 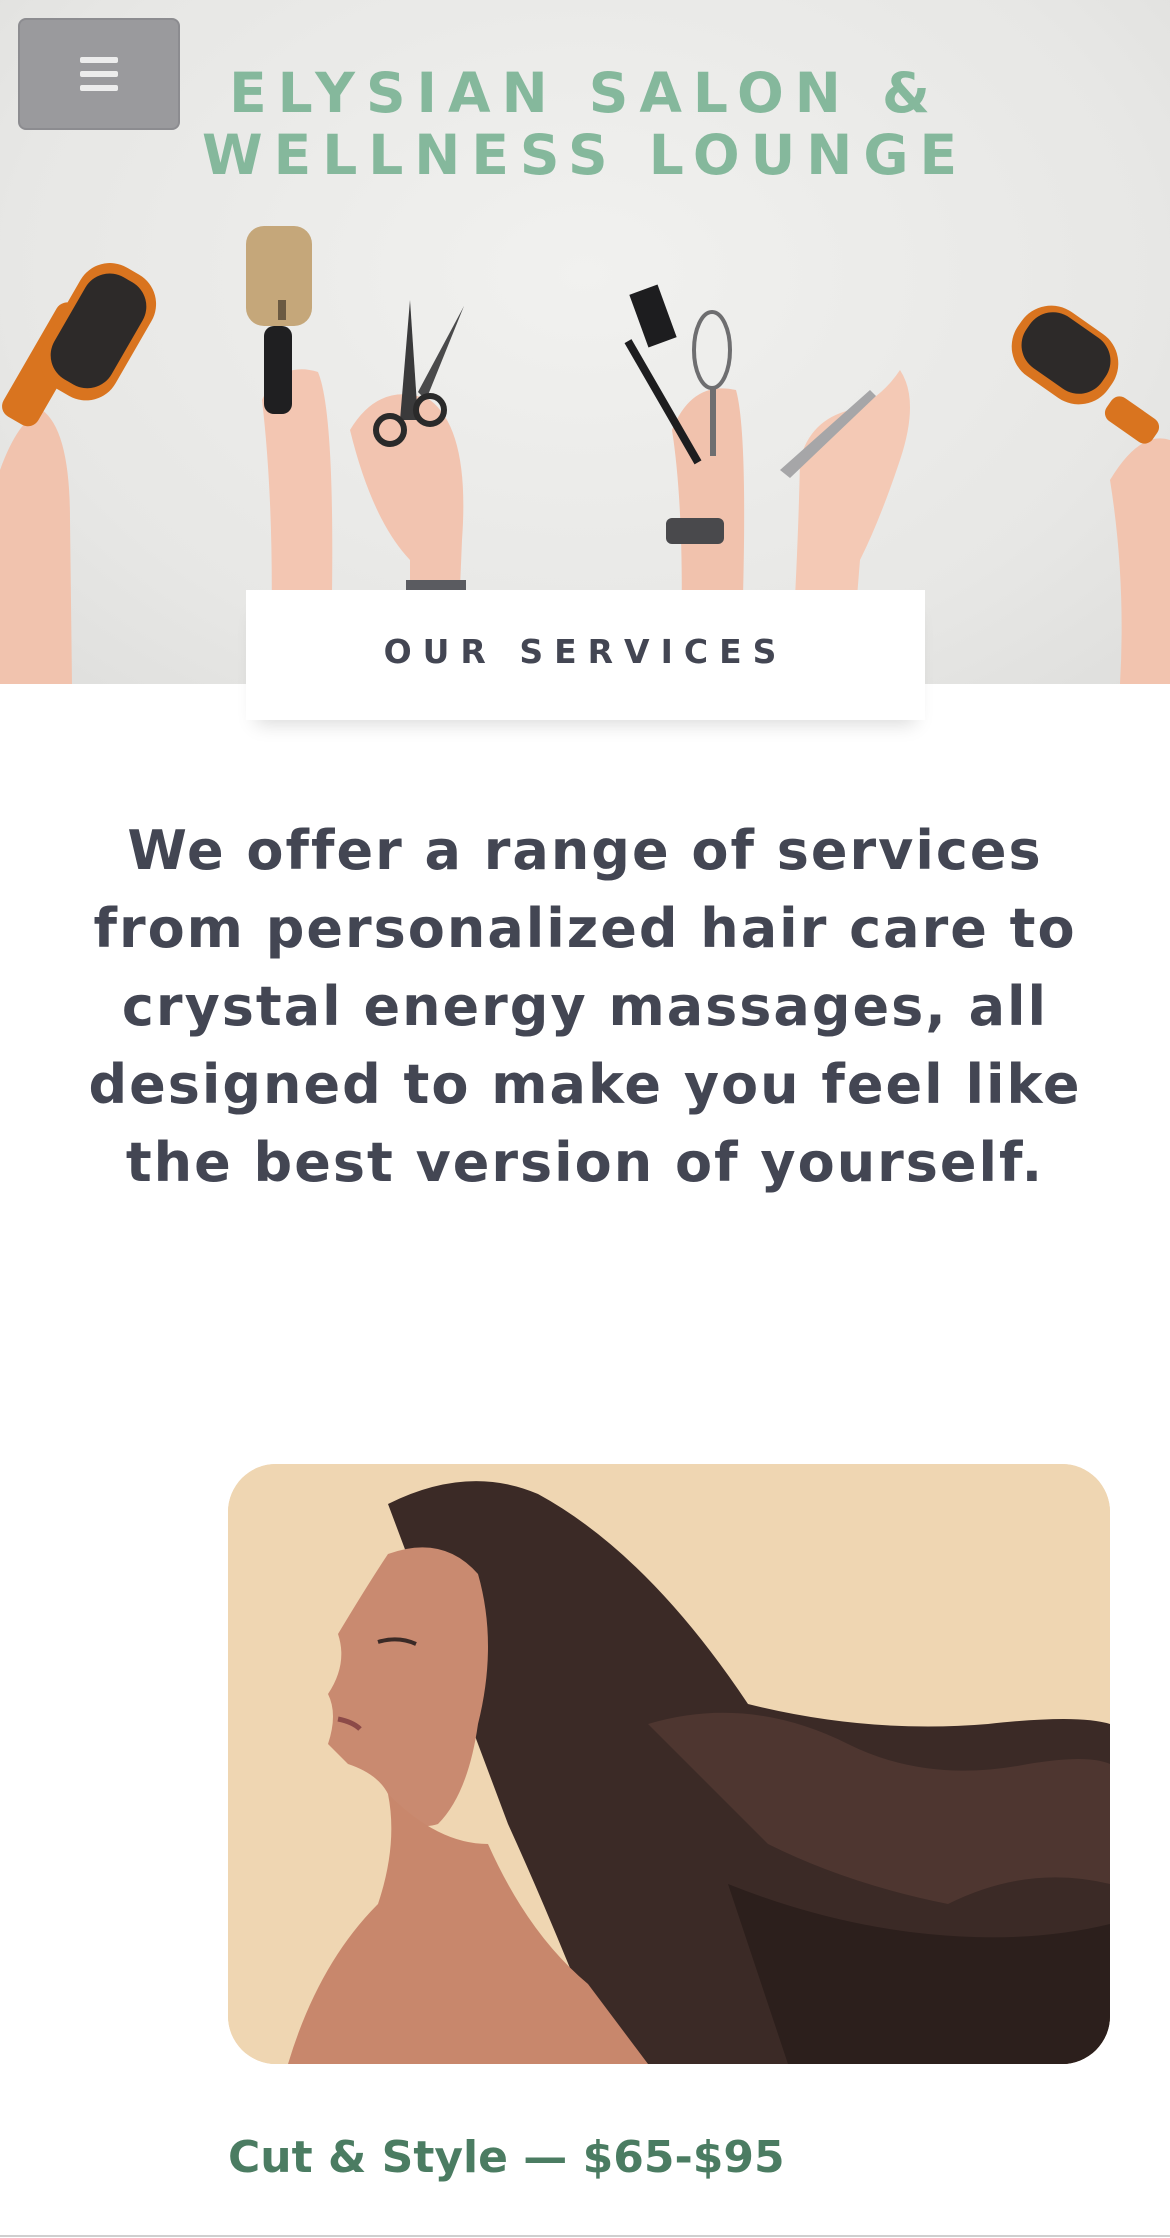 I want to click on site-title-line-2: WELLNESS LOUNGE, so click(x=585, y=155).